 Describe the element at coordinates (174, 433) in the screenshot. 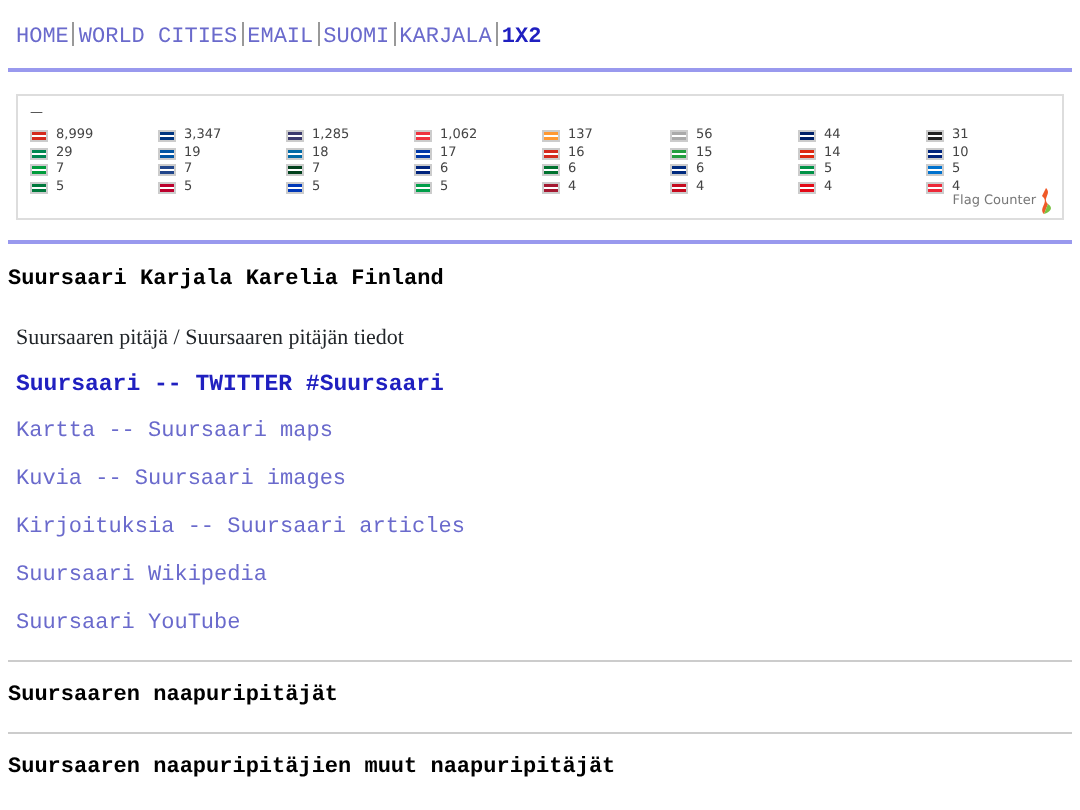

I see `page-link: Kartta -- Suursaari maps` at that location.